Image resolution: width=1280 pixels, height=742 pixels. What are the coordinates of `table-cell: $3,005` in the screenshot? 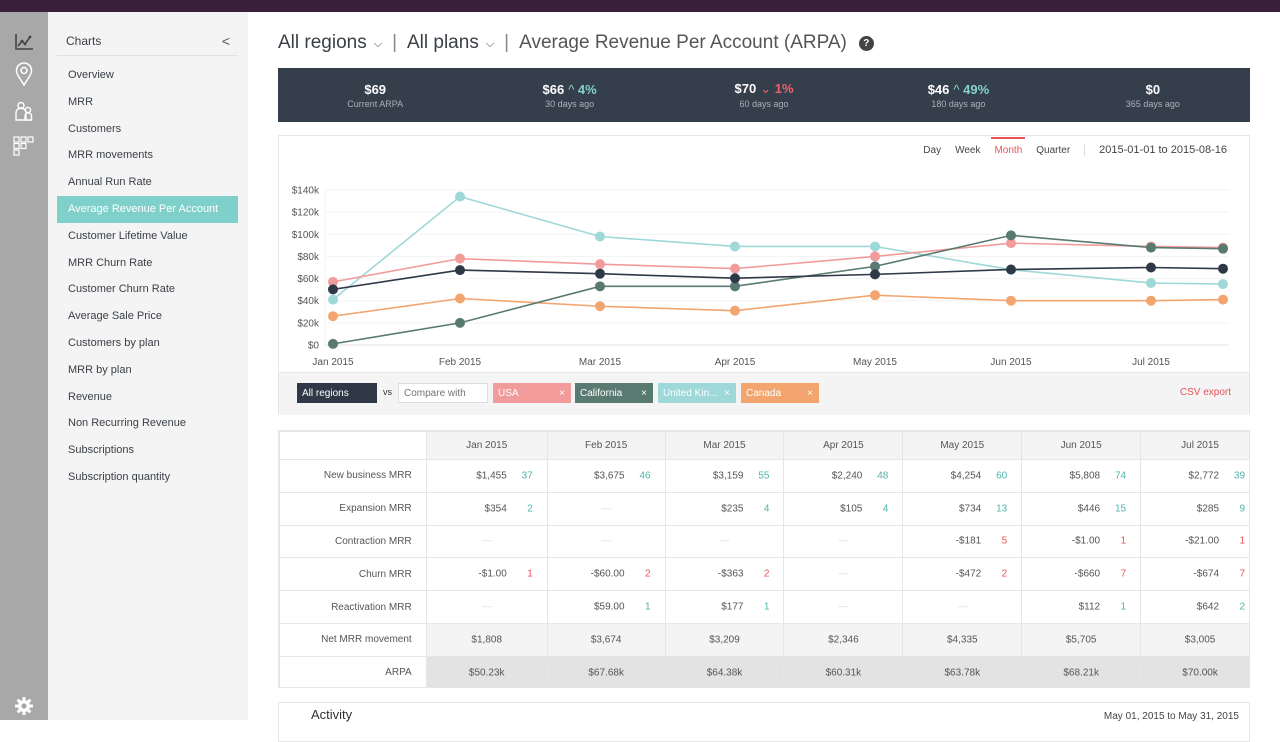 It's located at (1194, 639).